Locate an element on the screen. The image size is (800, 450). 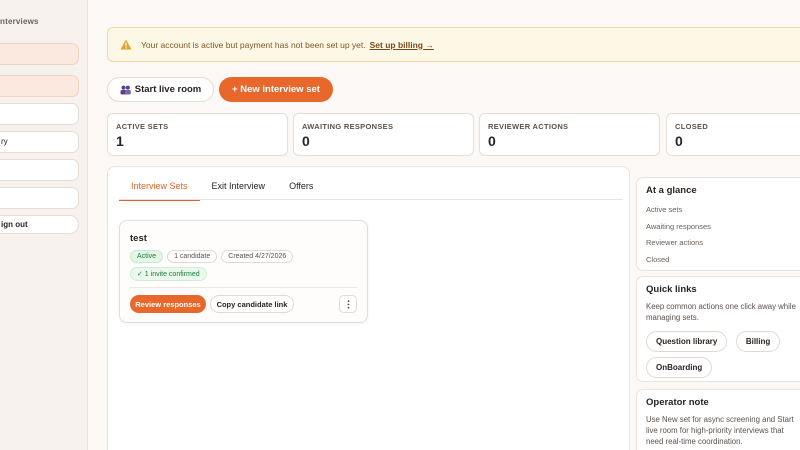
more-options-button is located at coordinates (348, 304).